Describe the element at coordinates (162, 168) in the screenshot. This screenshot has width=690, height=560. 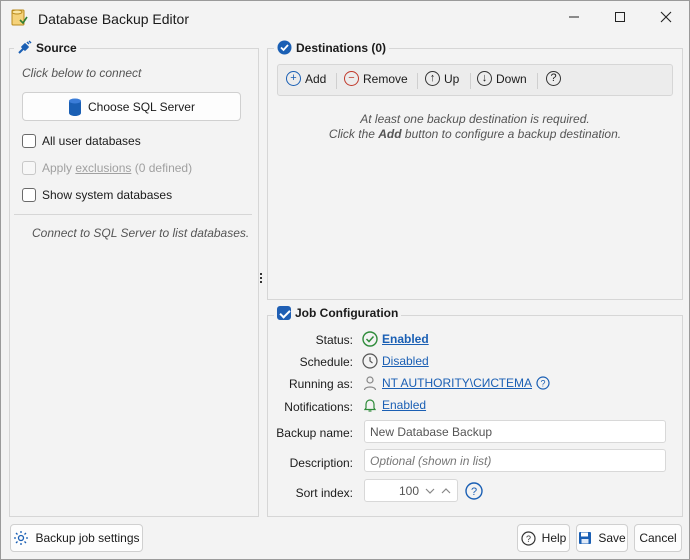
I see `exclusions-count: (0 defined)` at that location.